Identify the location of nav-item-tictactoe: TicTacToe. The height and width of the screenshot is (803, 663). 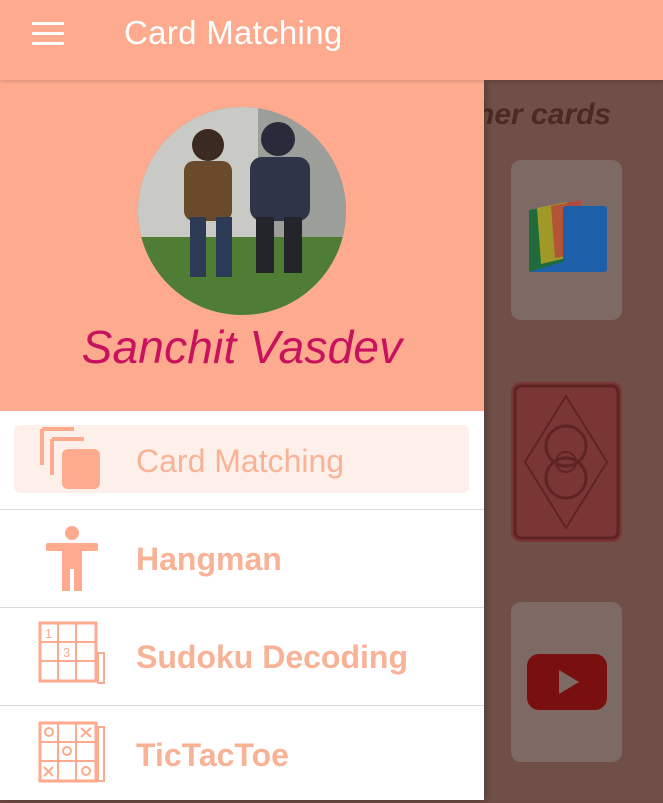
(242, 754).